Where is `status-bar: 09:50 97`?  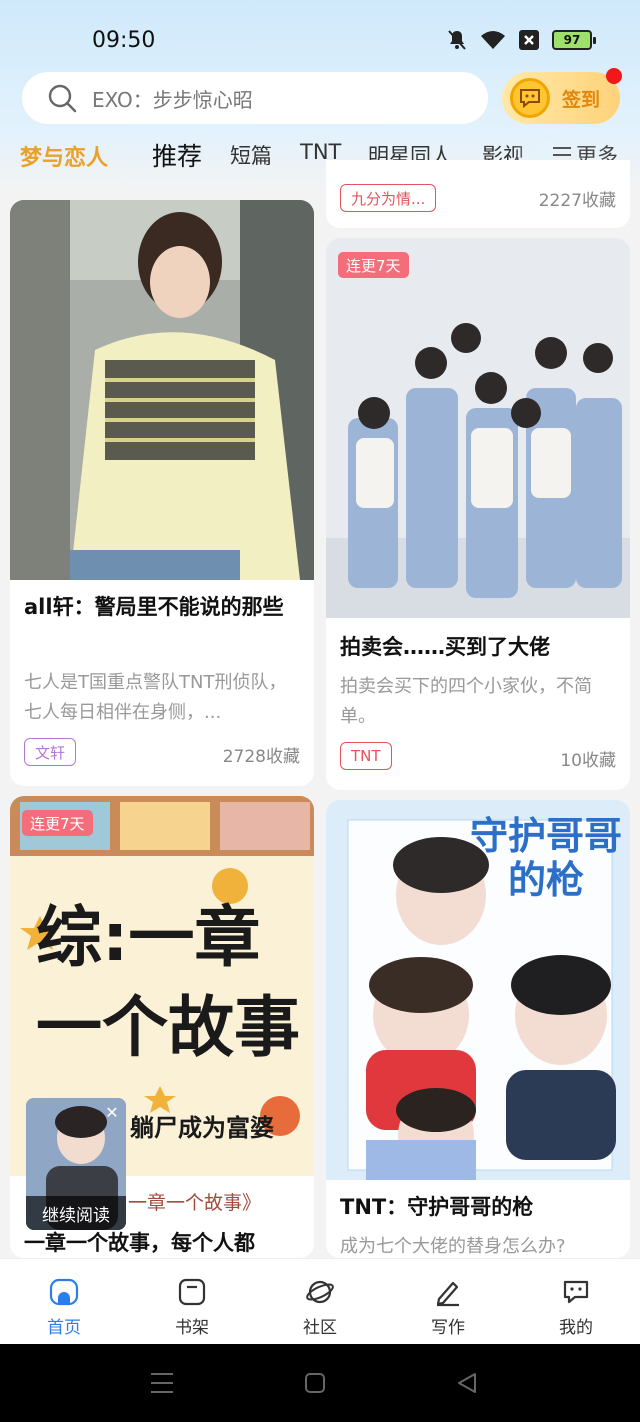 status-bar: 09:50 97 is located at coordinates (320, 42).